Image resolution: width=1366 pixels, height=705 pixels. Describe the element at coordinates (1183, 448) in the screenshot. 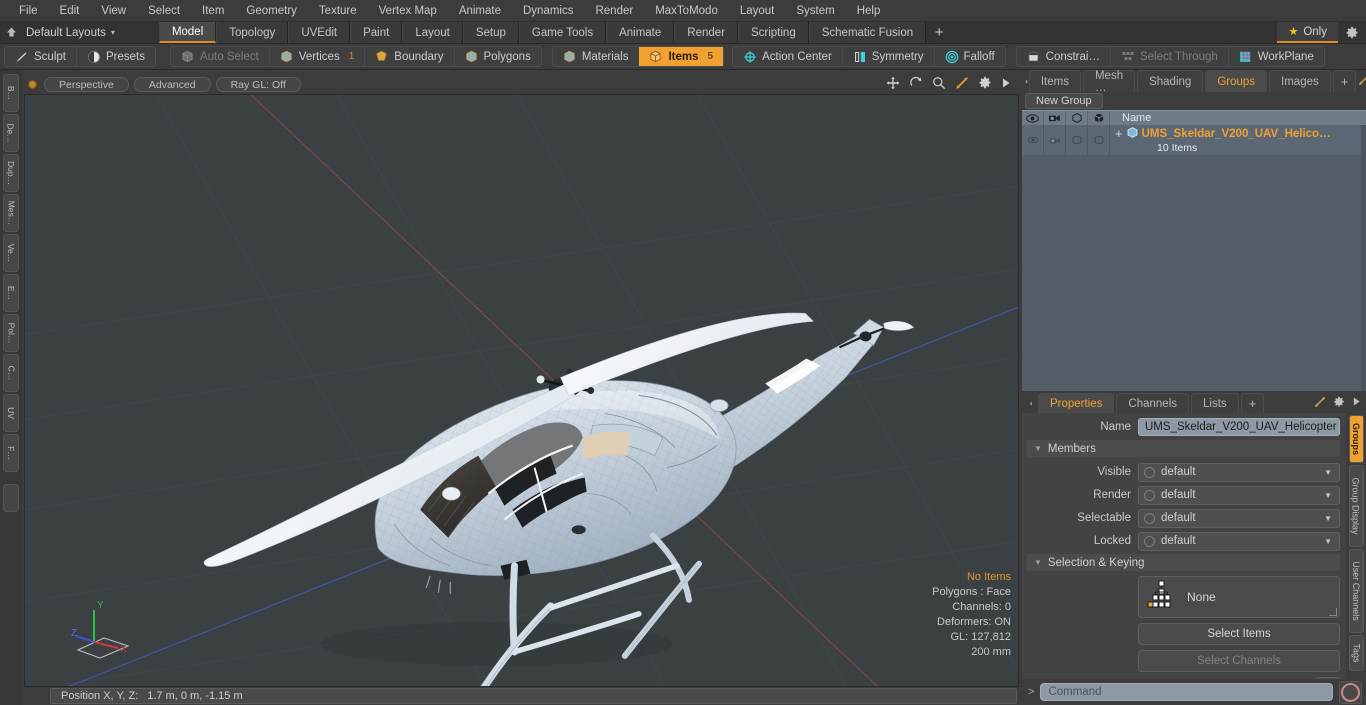

I see `members-section-header: ▼ Members` at that location.